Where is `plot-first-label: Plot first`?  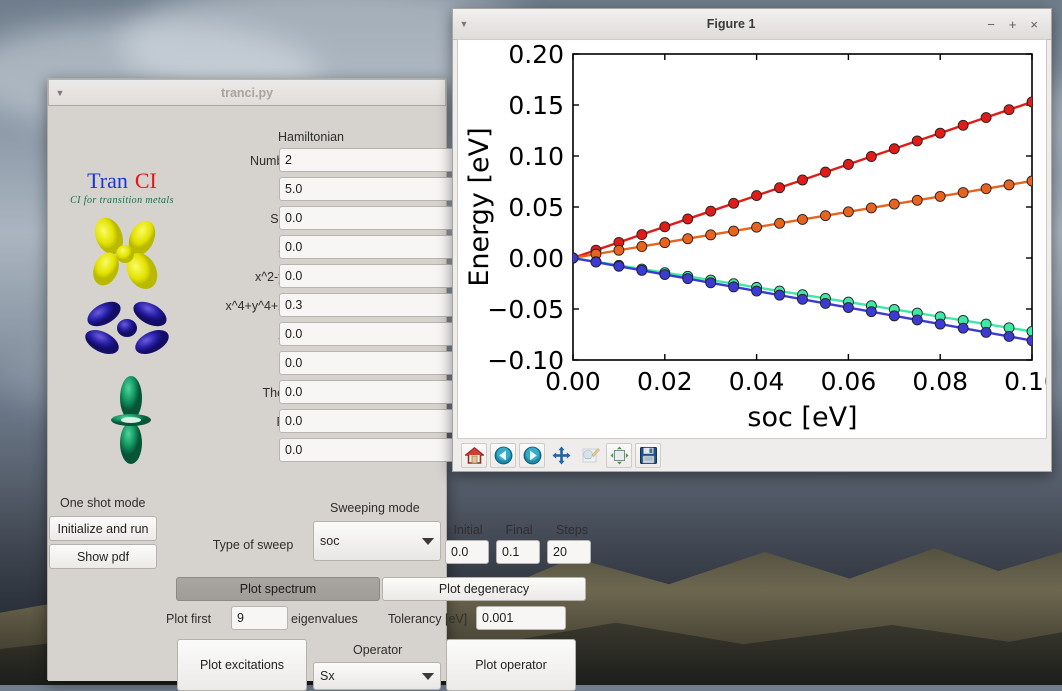 plot-first-label: Plot first is located at coordinates (189, 619).